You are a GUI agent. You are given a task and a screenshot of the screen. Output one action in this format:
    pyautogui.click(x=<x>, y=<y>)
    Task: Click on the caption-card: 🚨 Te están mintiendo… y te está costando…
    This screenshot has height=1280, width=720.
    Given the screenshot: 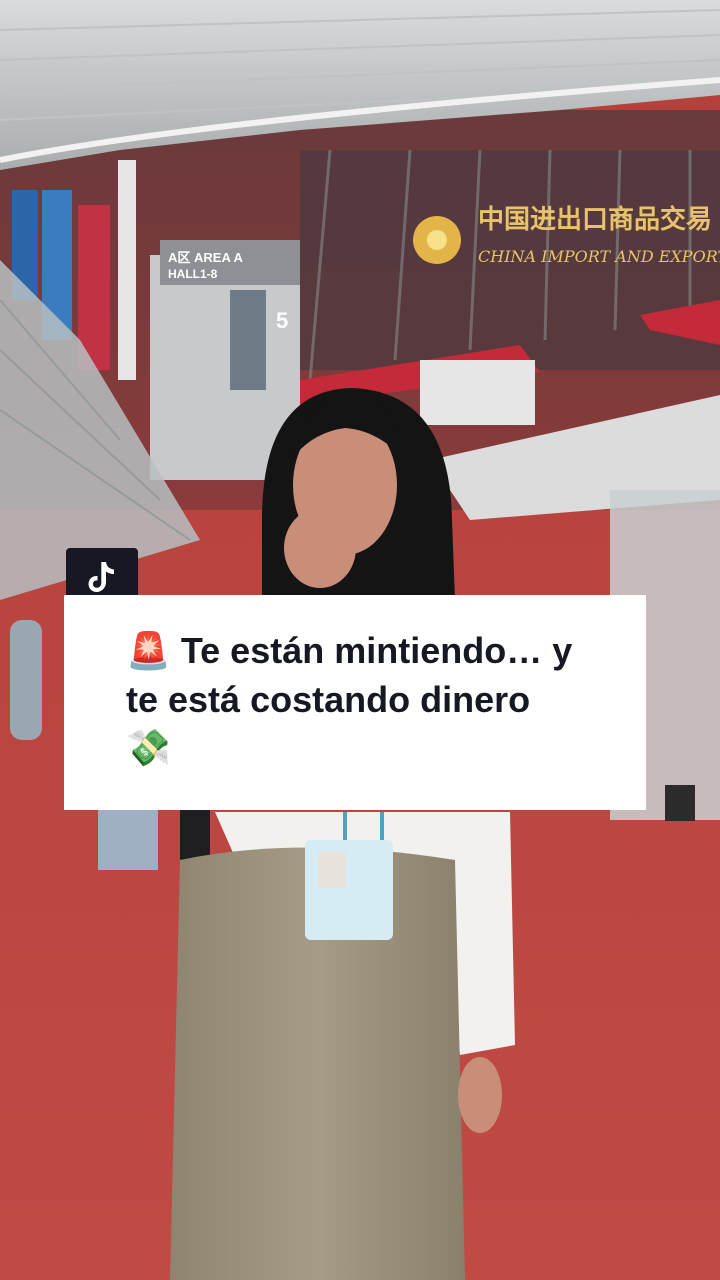 What is the action you would take?
    pyautogui.click(x=355, y=702)
    